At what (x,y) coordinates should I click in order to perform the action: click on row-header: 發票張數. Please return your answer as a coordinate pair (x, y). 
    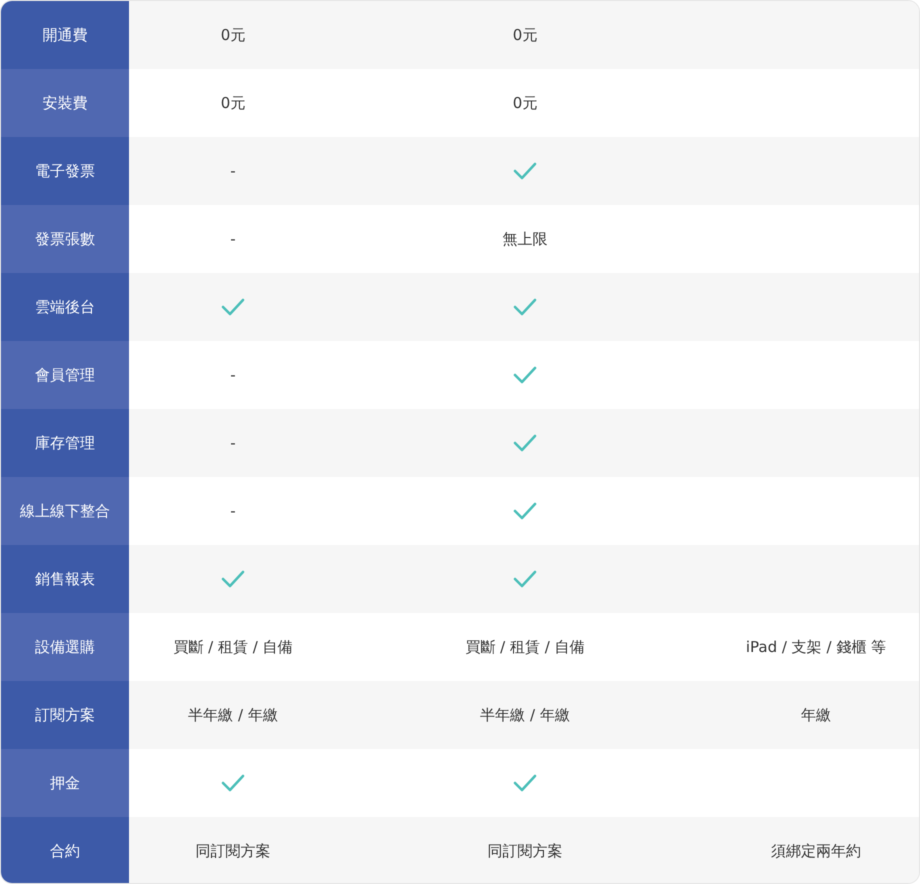
    Looking at the image, I should click on (65, 239).